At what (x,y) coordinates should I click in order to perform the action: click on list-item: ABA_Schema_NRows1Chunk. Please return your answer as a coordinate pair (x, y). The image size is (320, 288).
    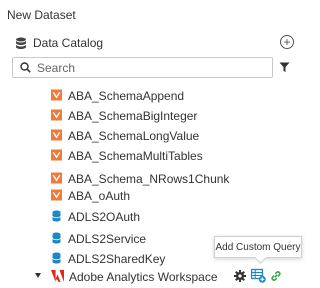
    Looking at the image, I should click on (153, 179).